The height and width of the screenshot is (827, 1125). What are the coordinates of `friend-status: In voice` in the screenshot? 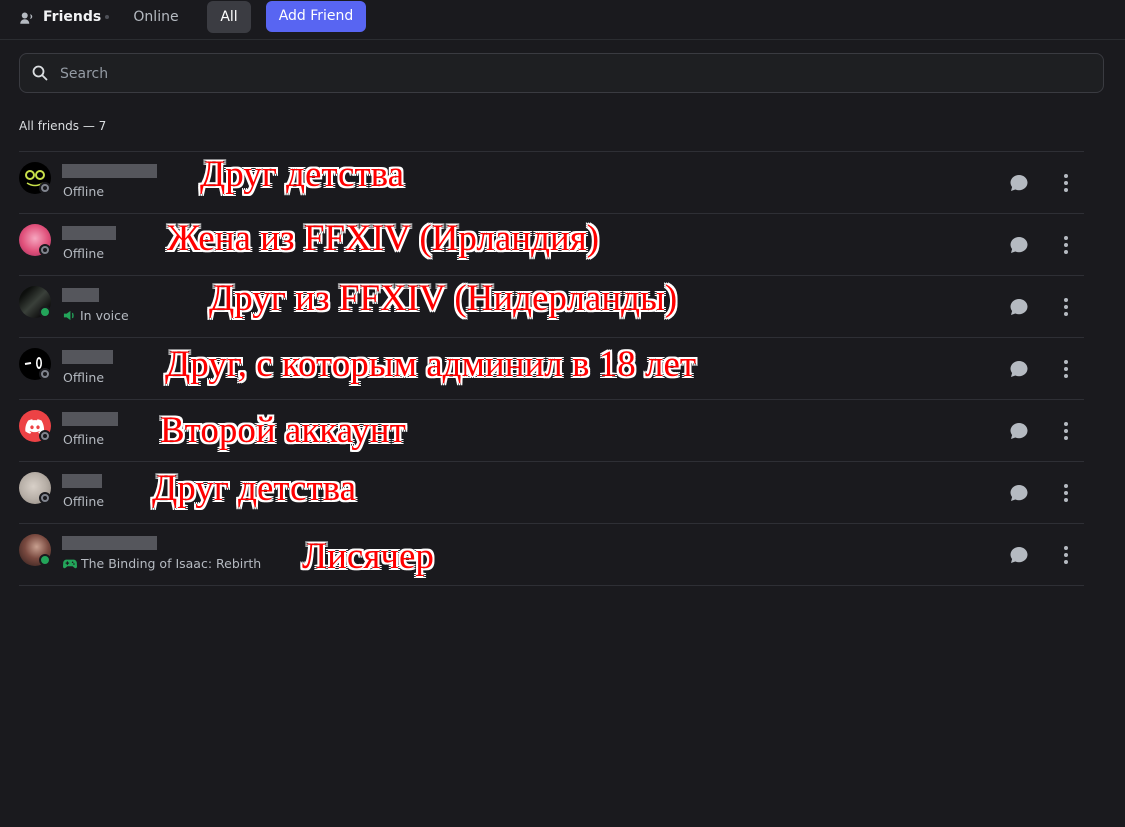 It's located at (96, 316).